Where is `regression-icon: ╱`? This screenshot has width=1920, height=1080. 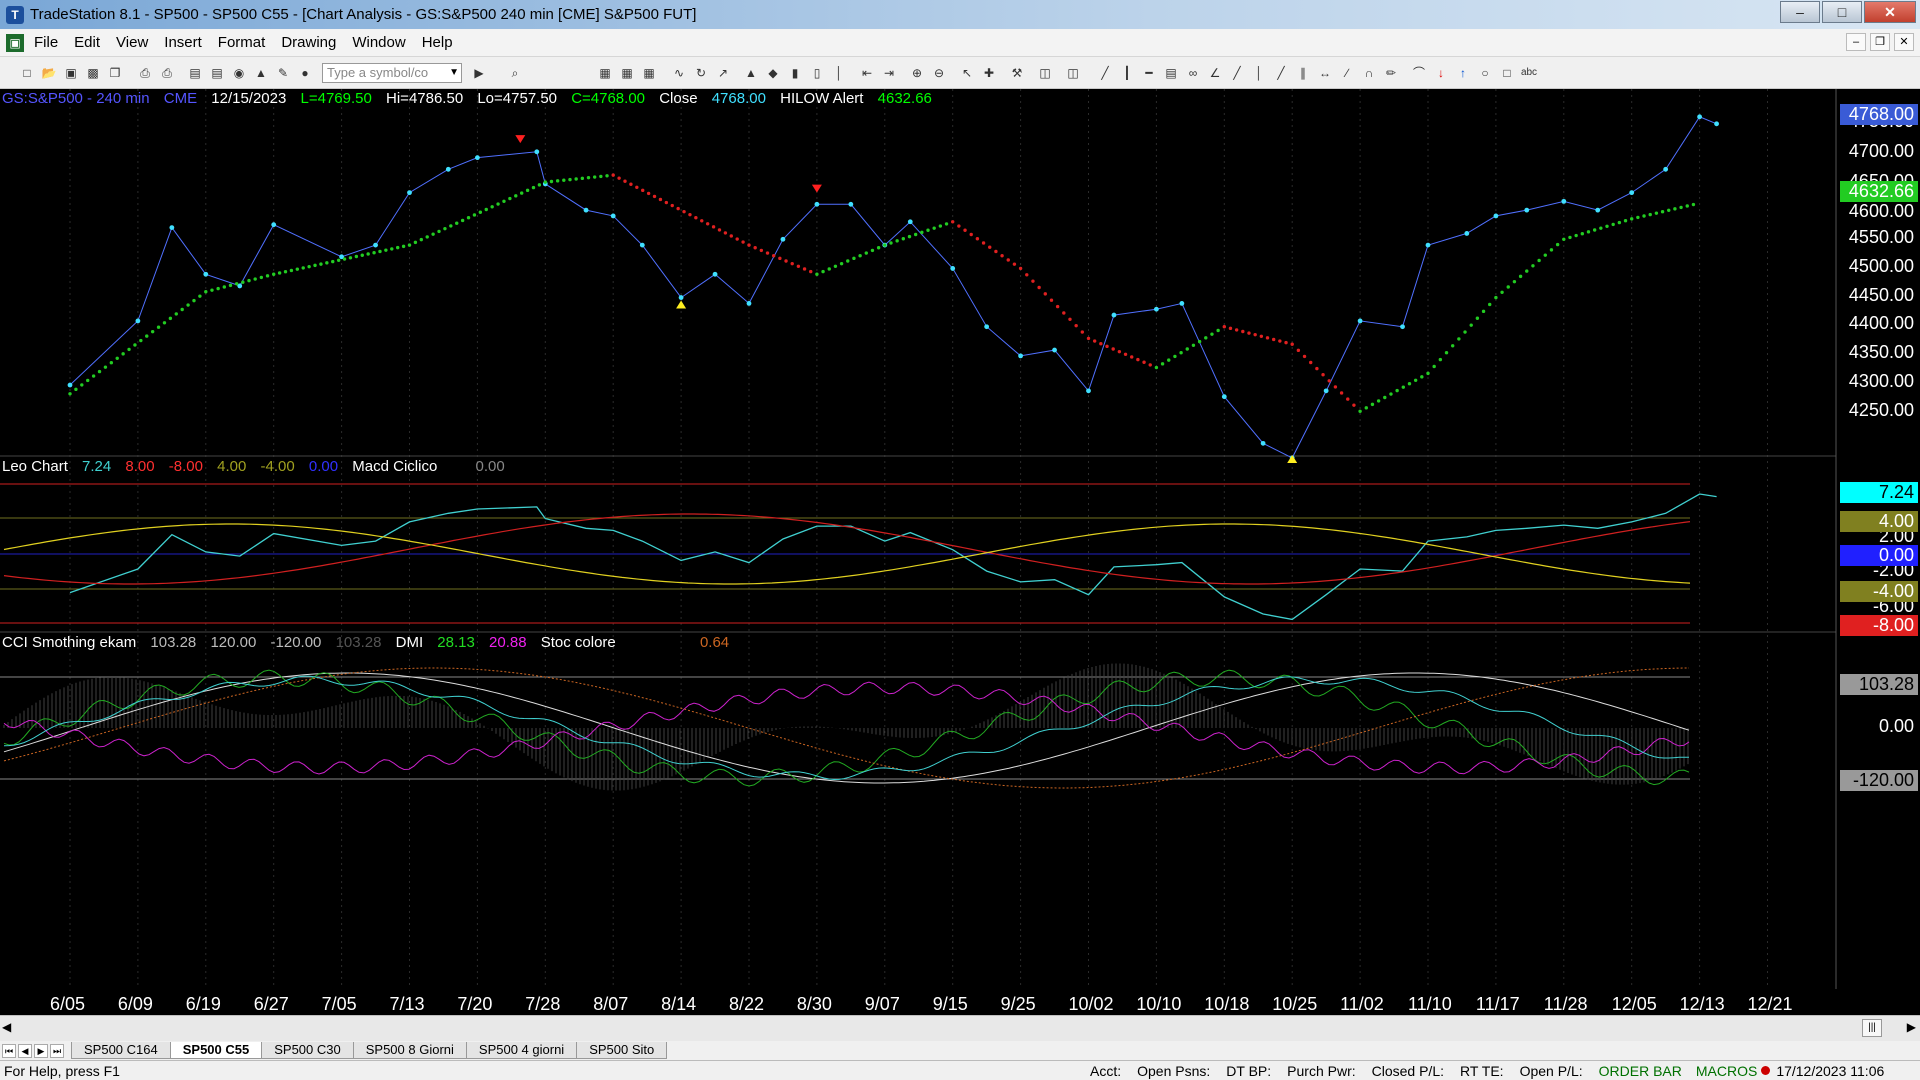
regression-icon: ╱ is located at coordinates (1281, 73).